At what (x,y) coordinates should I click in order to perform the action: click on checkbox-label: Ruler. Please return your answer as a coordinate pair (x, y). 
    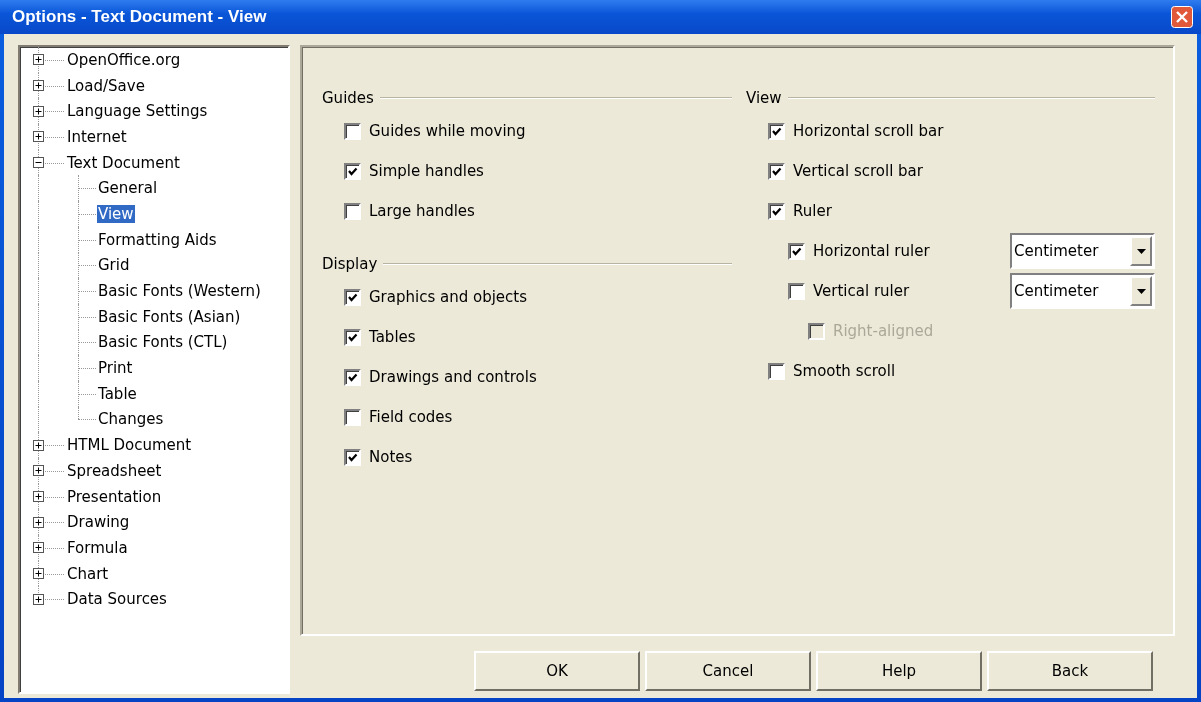
    Looking at the image, I should click on (812, 211).